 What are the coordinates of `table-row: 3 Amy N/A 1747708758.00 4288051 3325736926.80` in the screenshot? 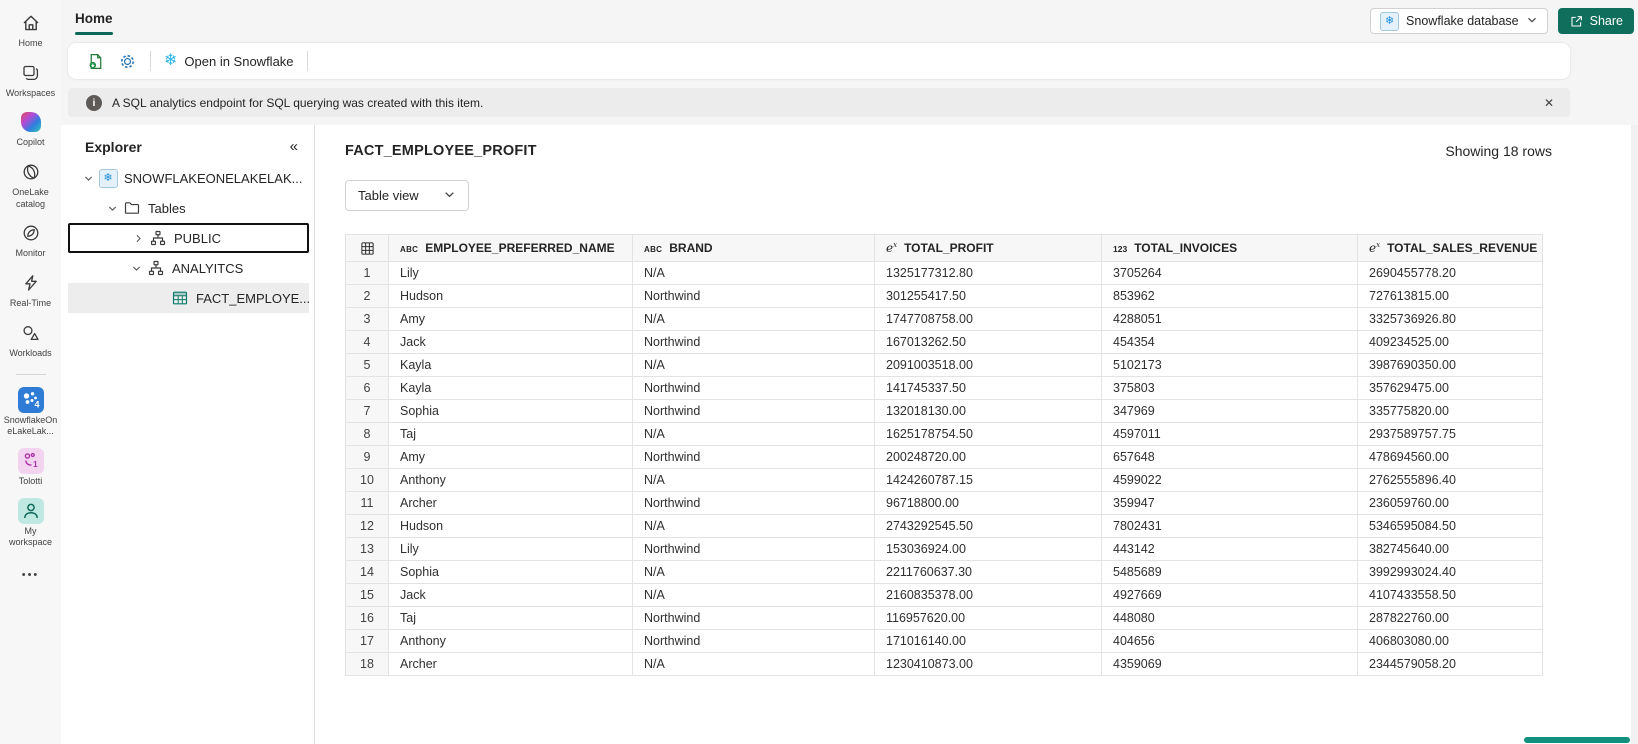 It's located at (944, 319).